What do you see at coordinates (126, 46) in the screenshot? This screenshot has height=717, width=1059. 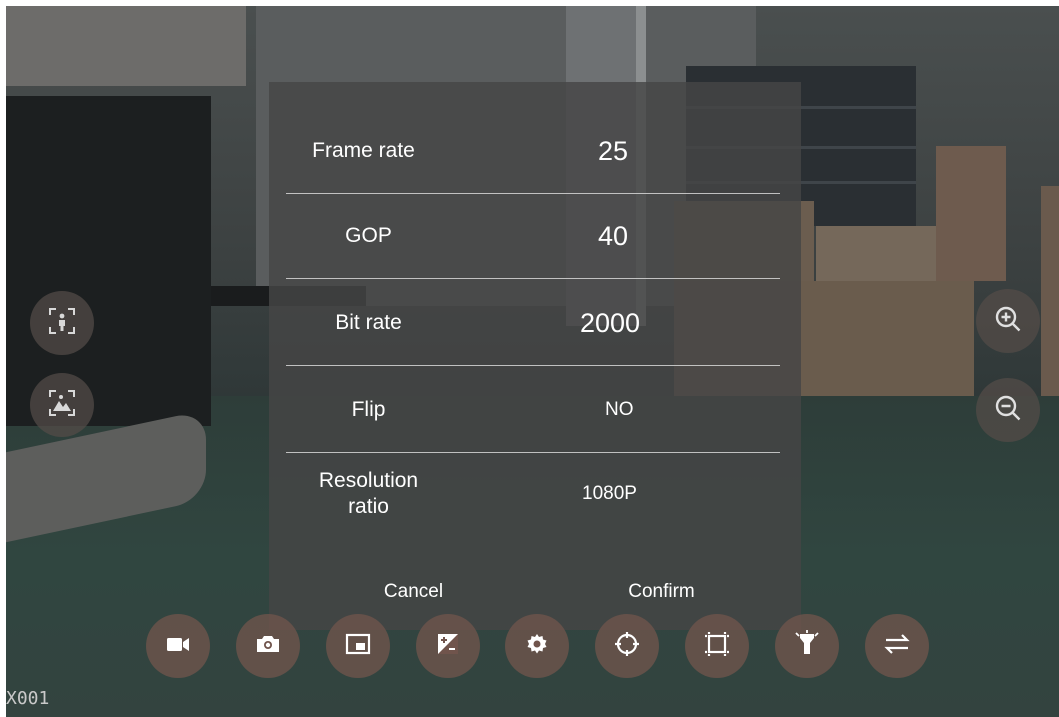 I see `background-cloth` at bounding box center [126, 46].